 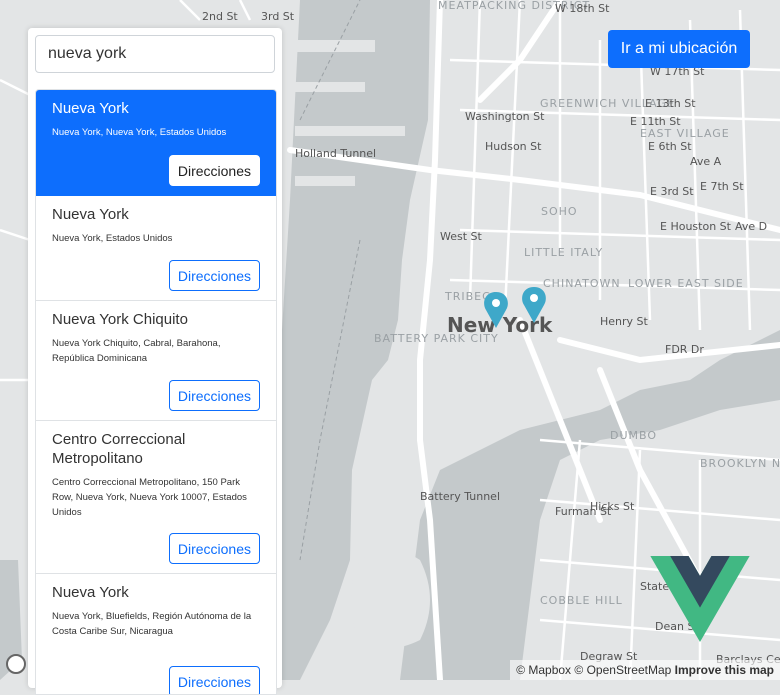 What do you see at coordinates (684, 349) in the screenshot?
I see `svg-text: FDR Dr` at bounding box center [684, 349].